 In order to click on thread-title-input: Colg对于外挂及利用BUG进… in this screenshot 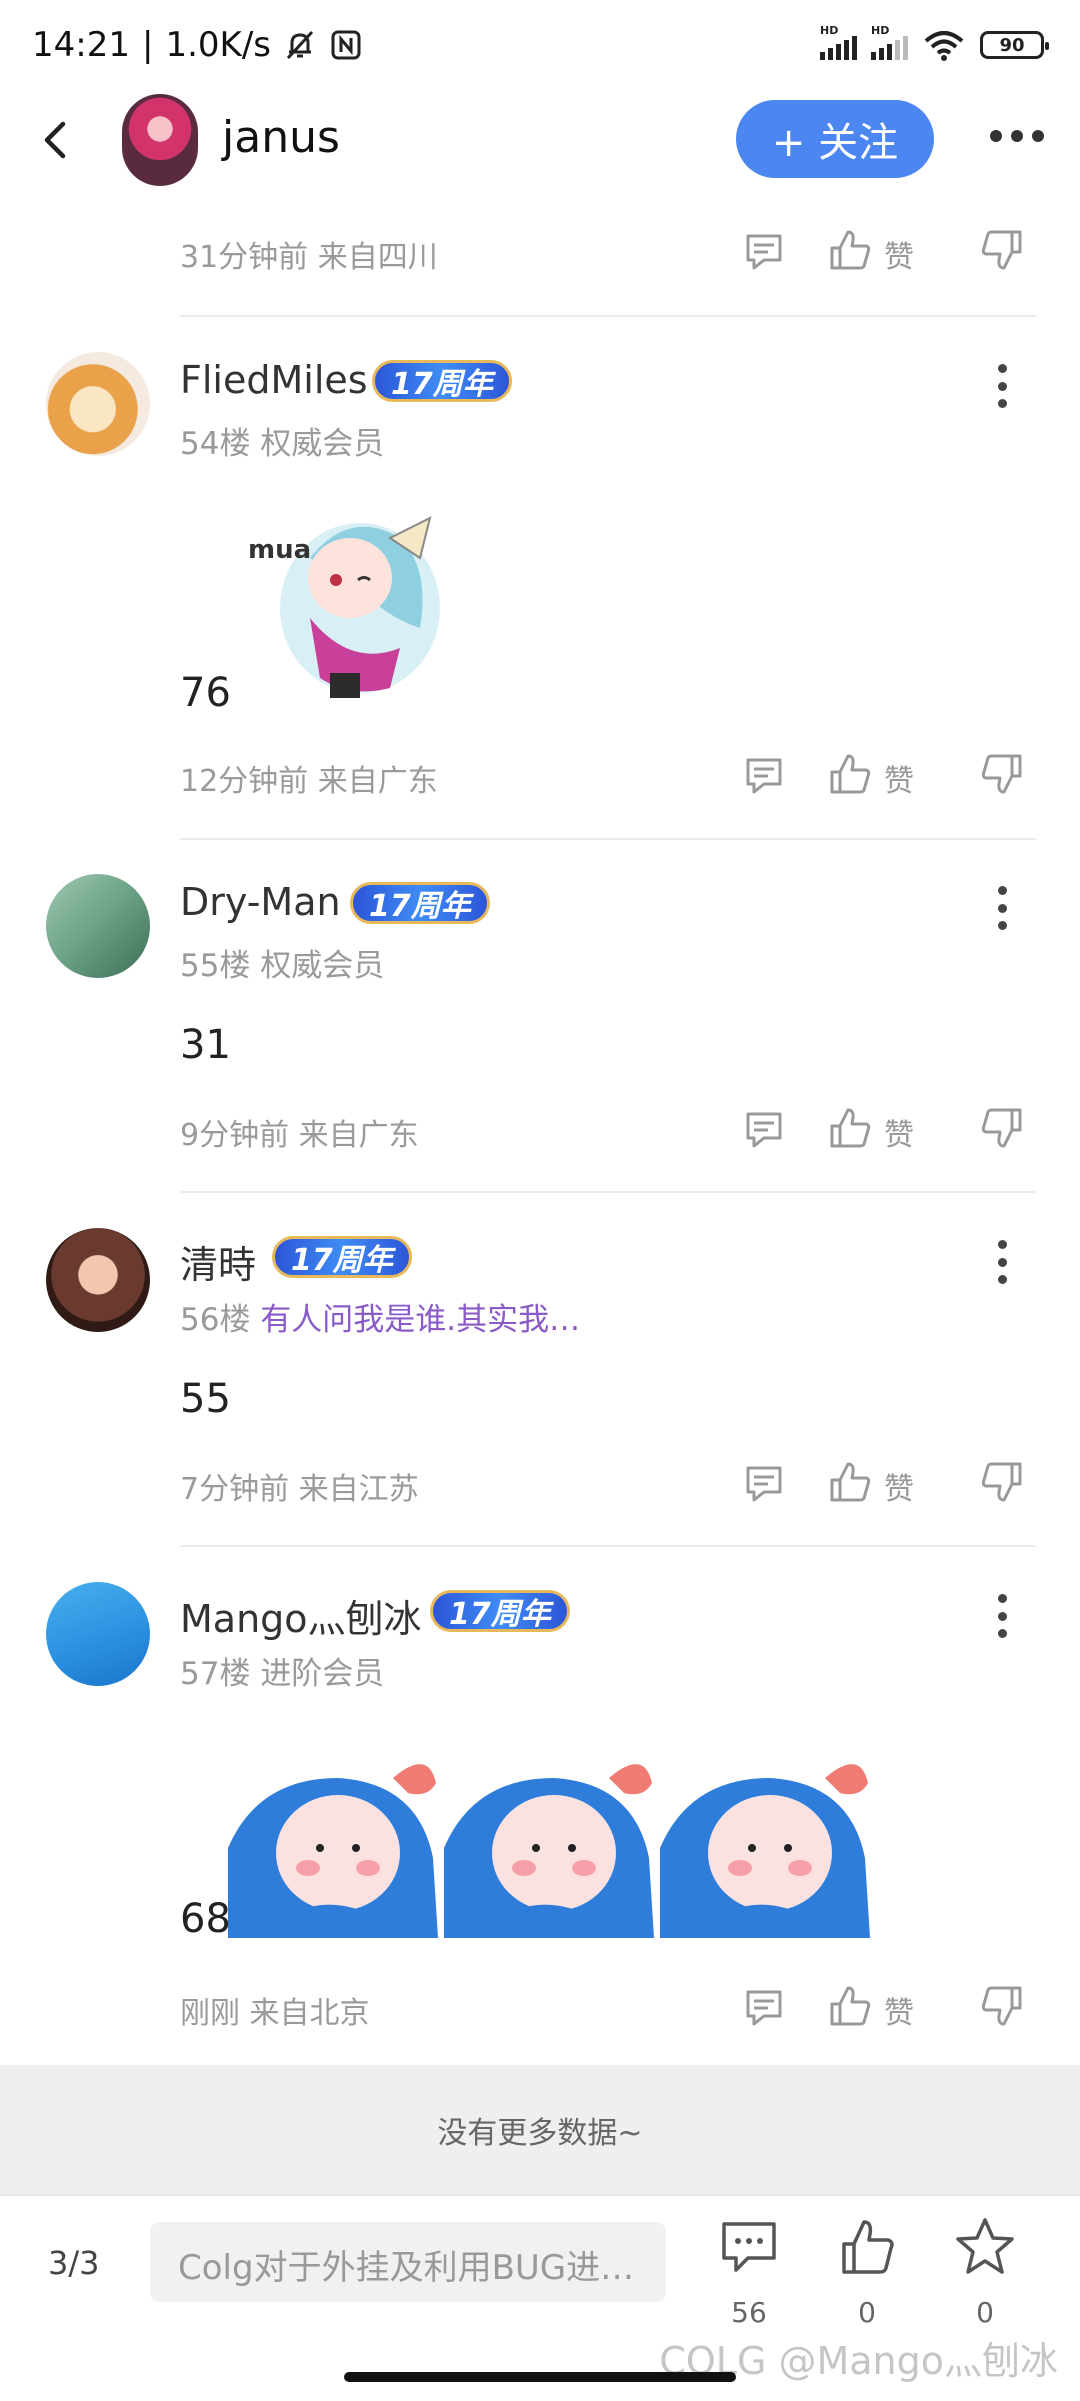, I will do `click(408, 2262)`.